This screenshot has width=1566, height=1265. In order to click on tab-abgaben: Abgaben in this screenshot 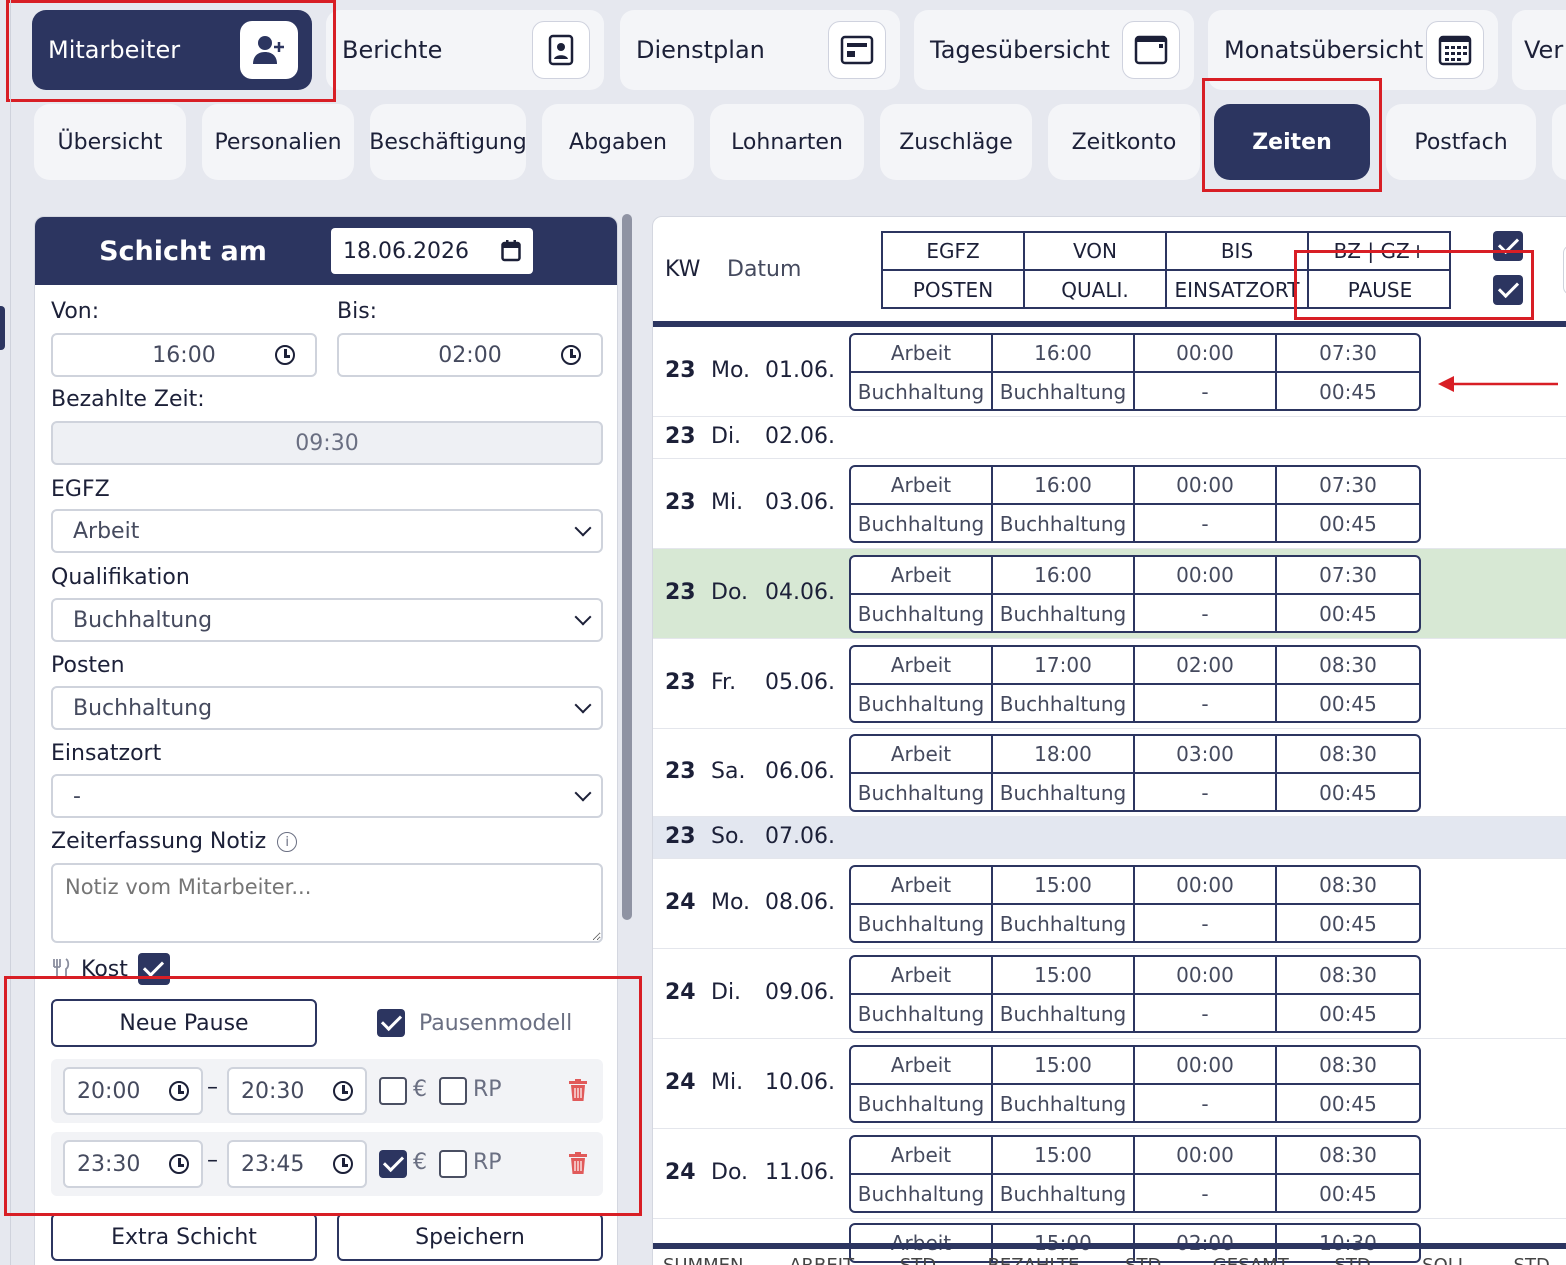, I will do `click(618, 142)`.